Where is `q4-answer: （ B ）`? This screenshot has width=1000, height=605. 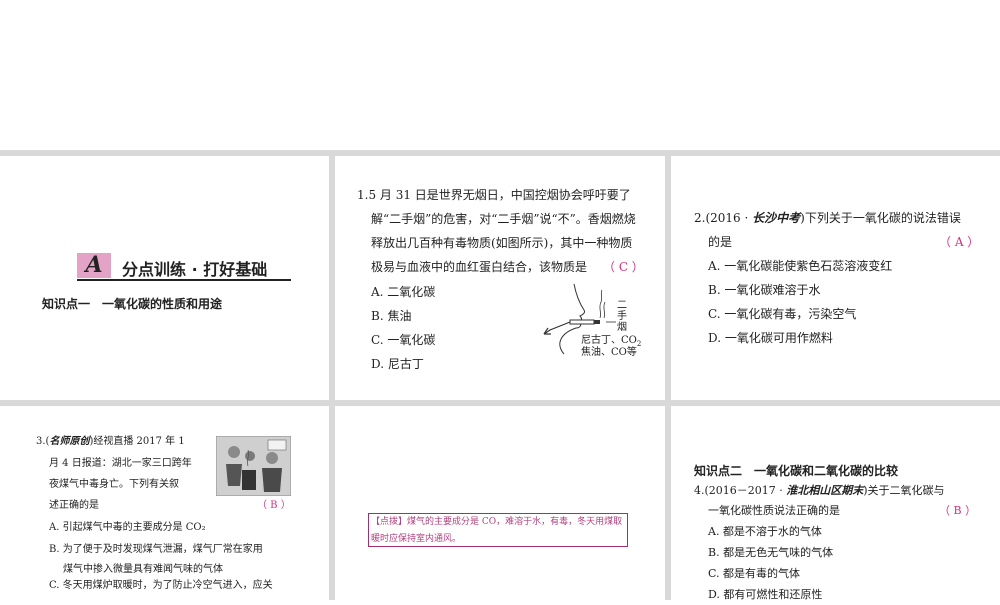
q4-answer: （ B ） is located at coordinates (958, 510).